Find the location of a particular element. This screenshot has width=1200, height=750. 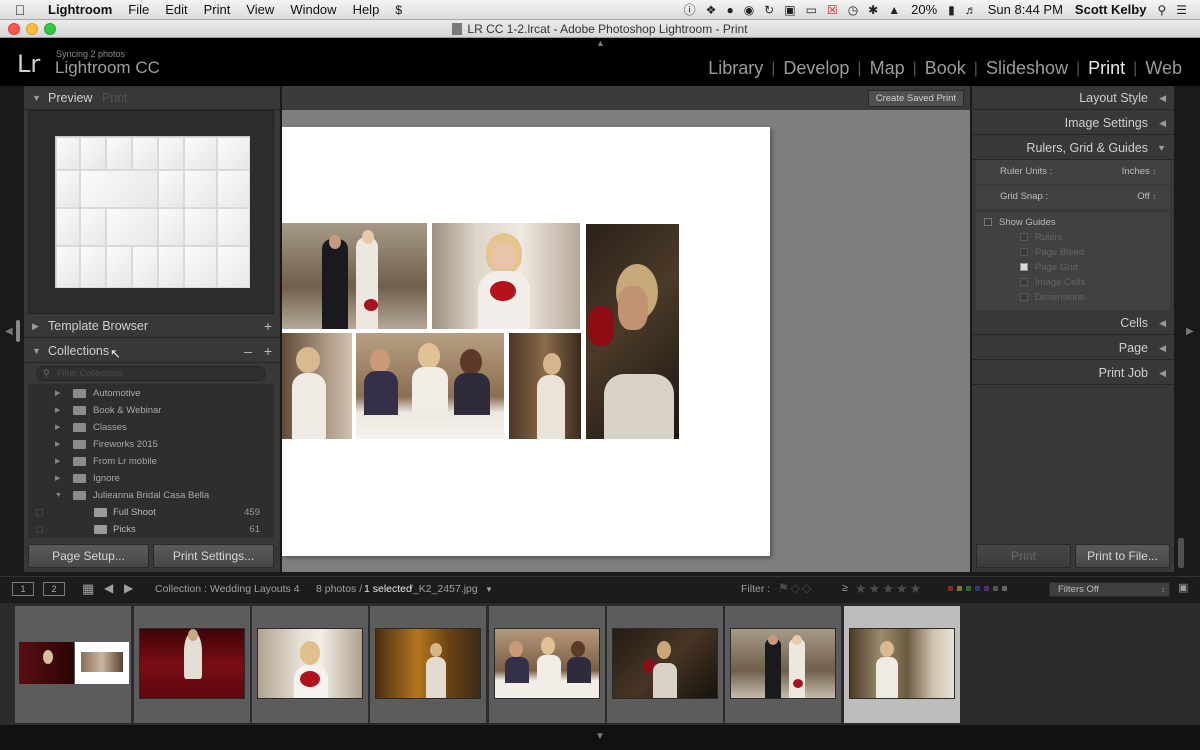

collection-full-shoot: Full Shoot 459 is located at coordinates (151, 512).